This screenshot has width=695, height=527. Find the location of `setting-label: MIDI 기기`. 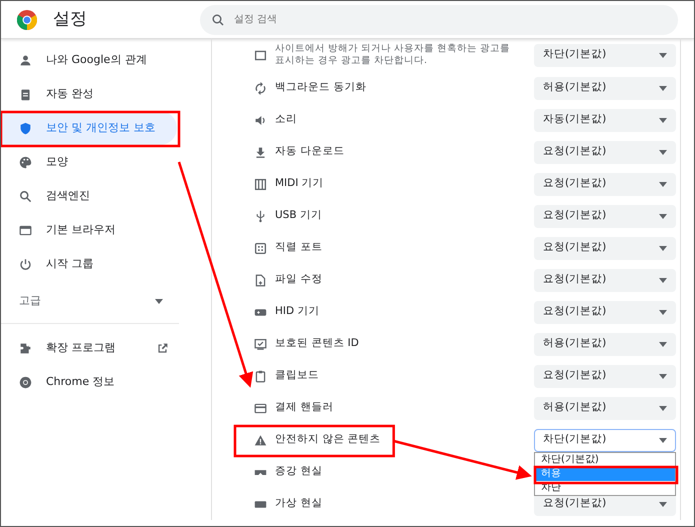

setting-label: MIDI 기기 is located at coordinates (299, 184).